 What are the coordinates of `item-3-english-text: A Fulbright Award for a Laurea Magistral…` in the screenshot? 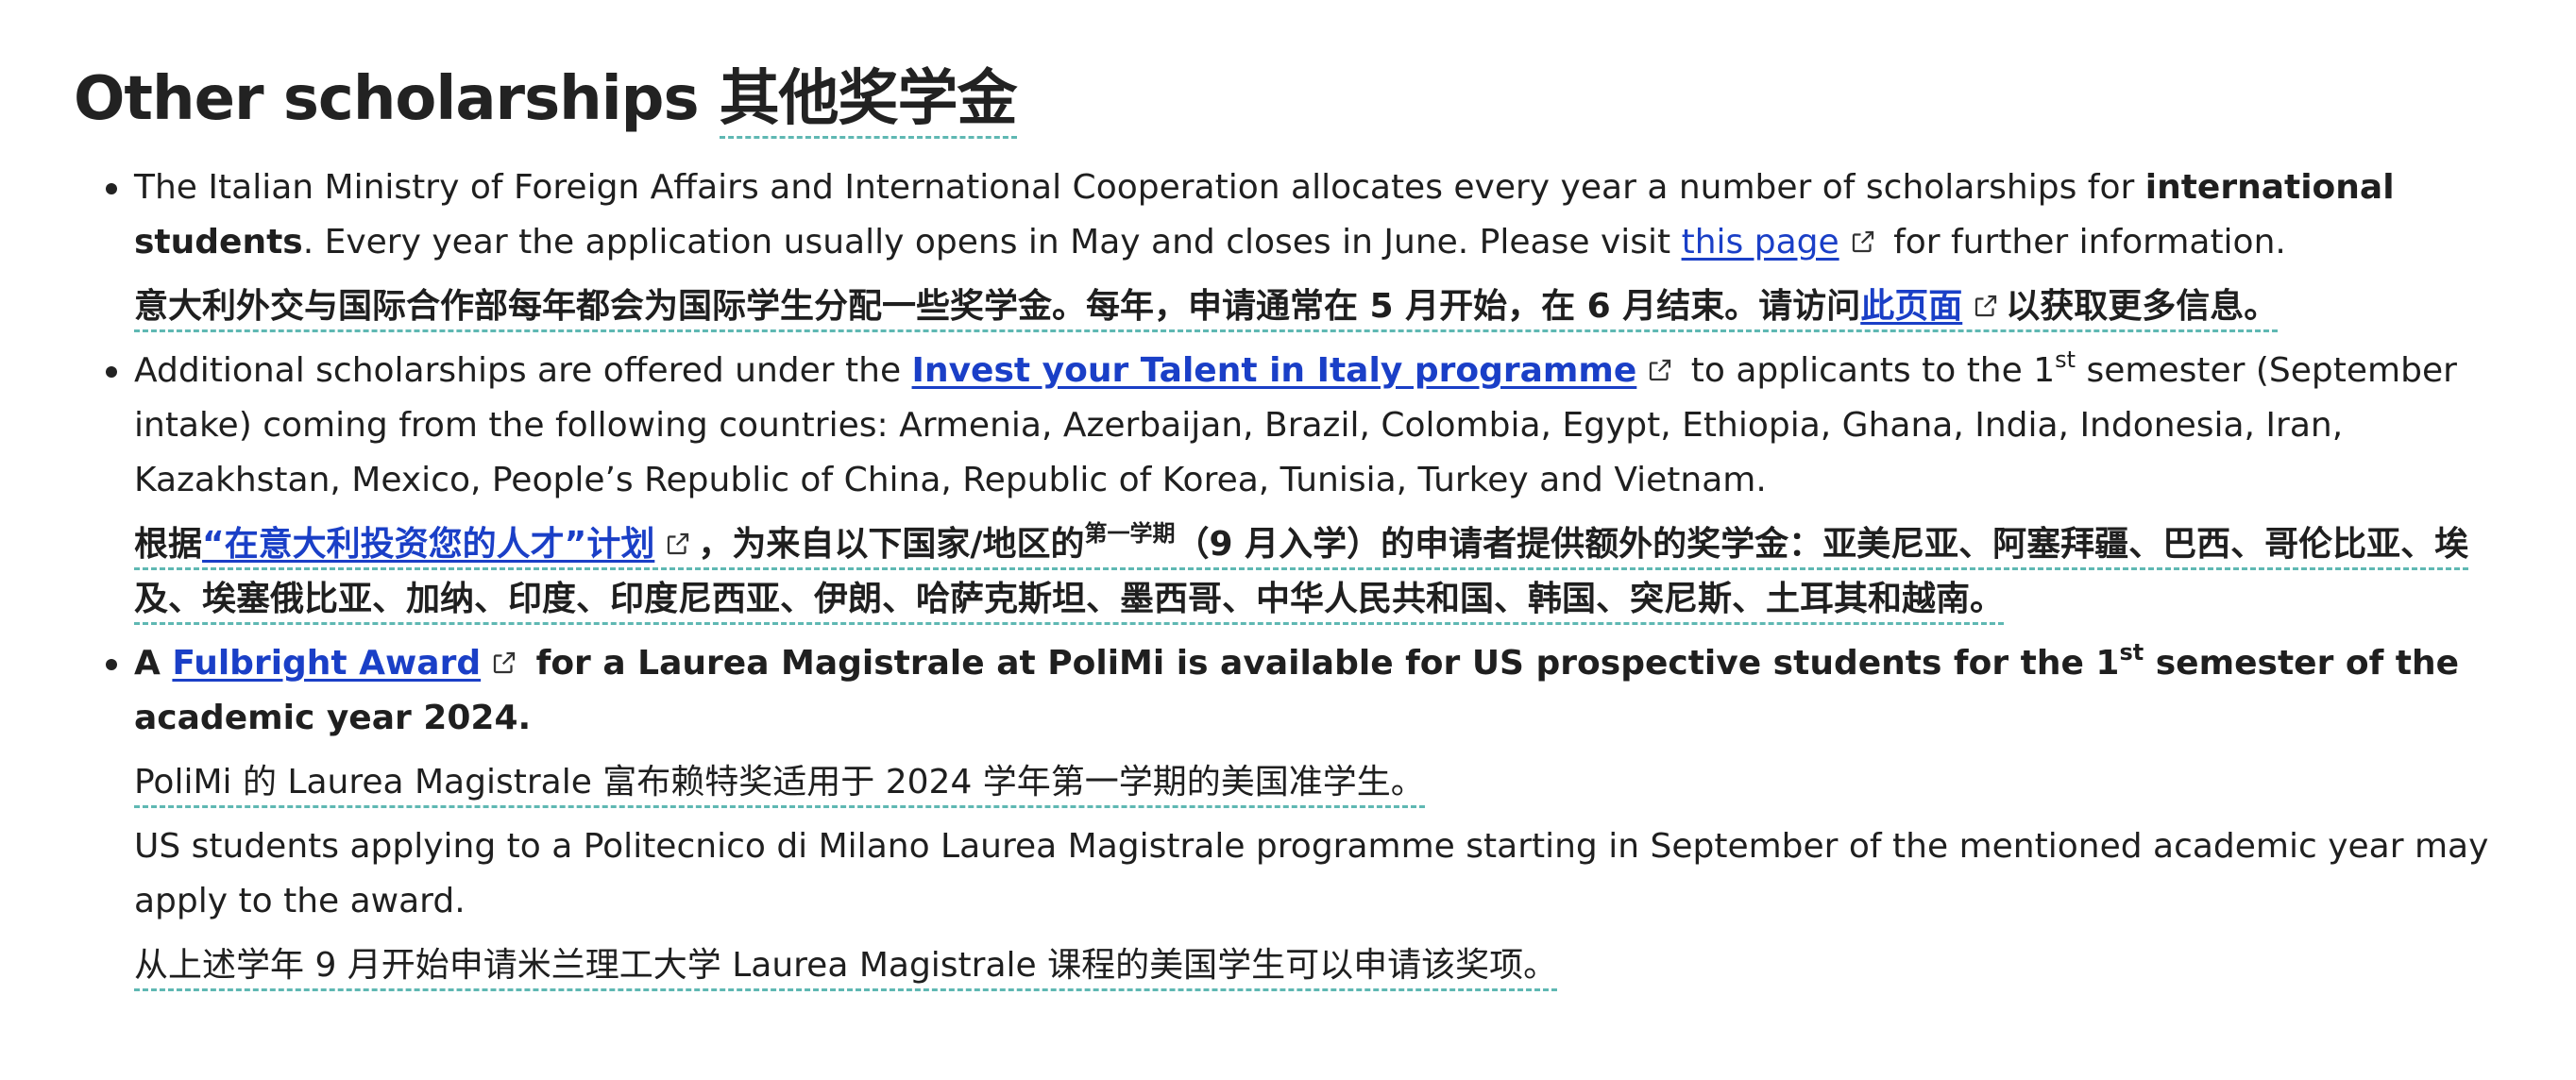 It's located at (1297, 688).